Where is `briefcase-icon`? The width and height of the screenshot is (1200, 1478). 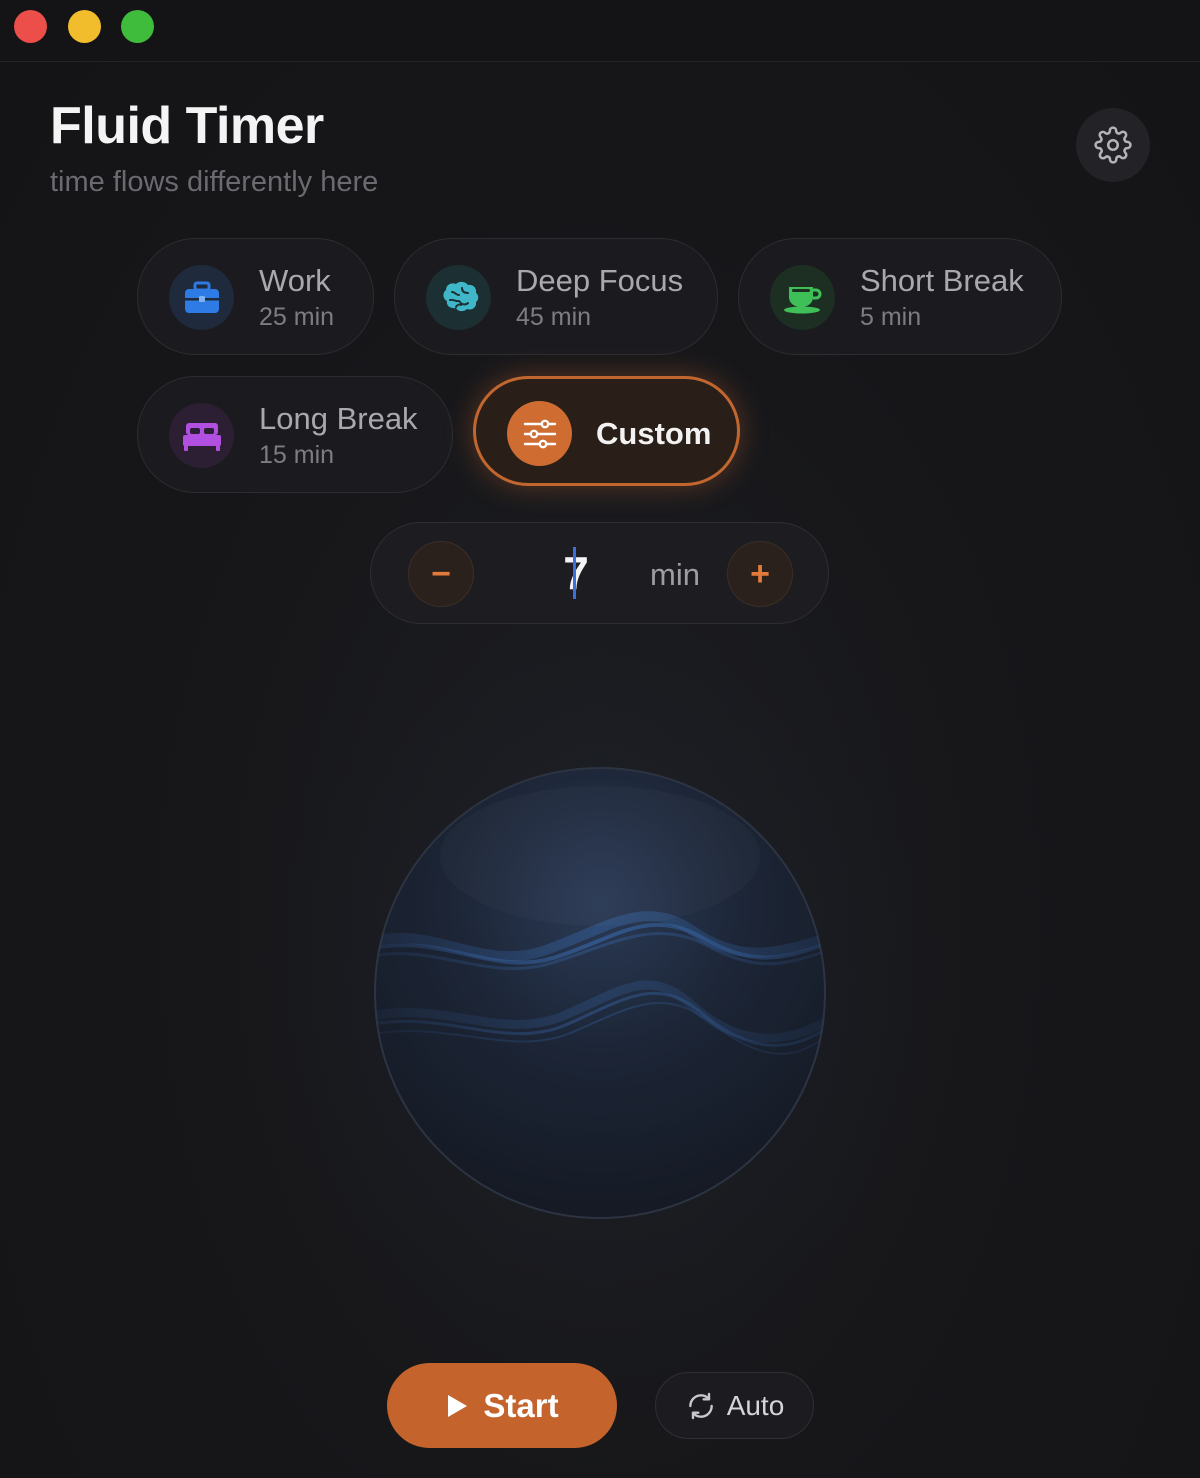 briefcase-icon is located at coordinates (201, 297).